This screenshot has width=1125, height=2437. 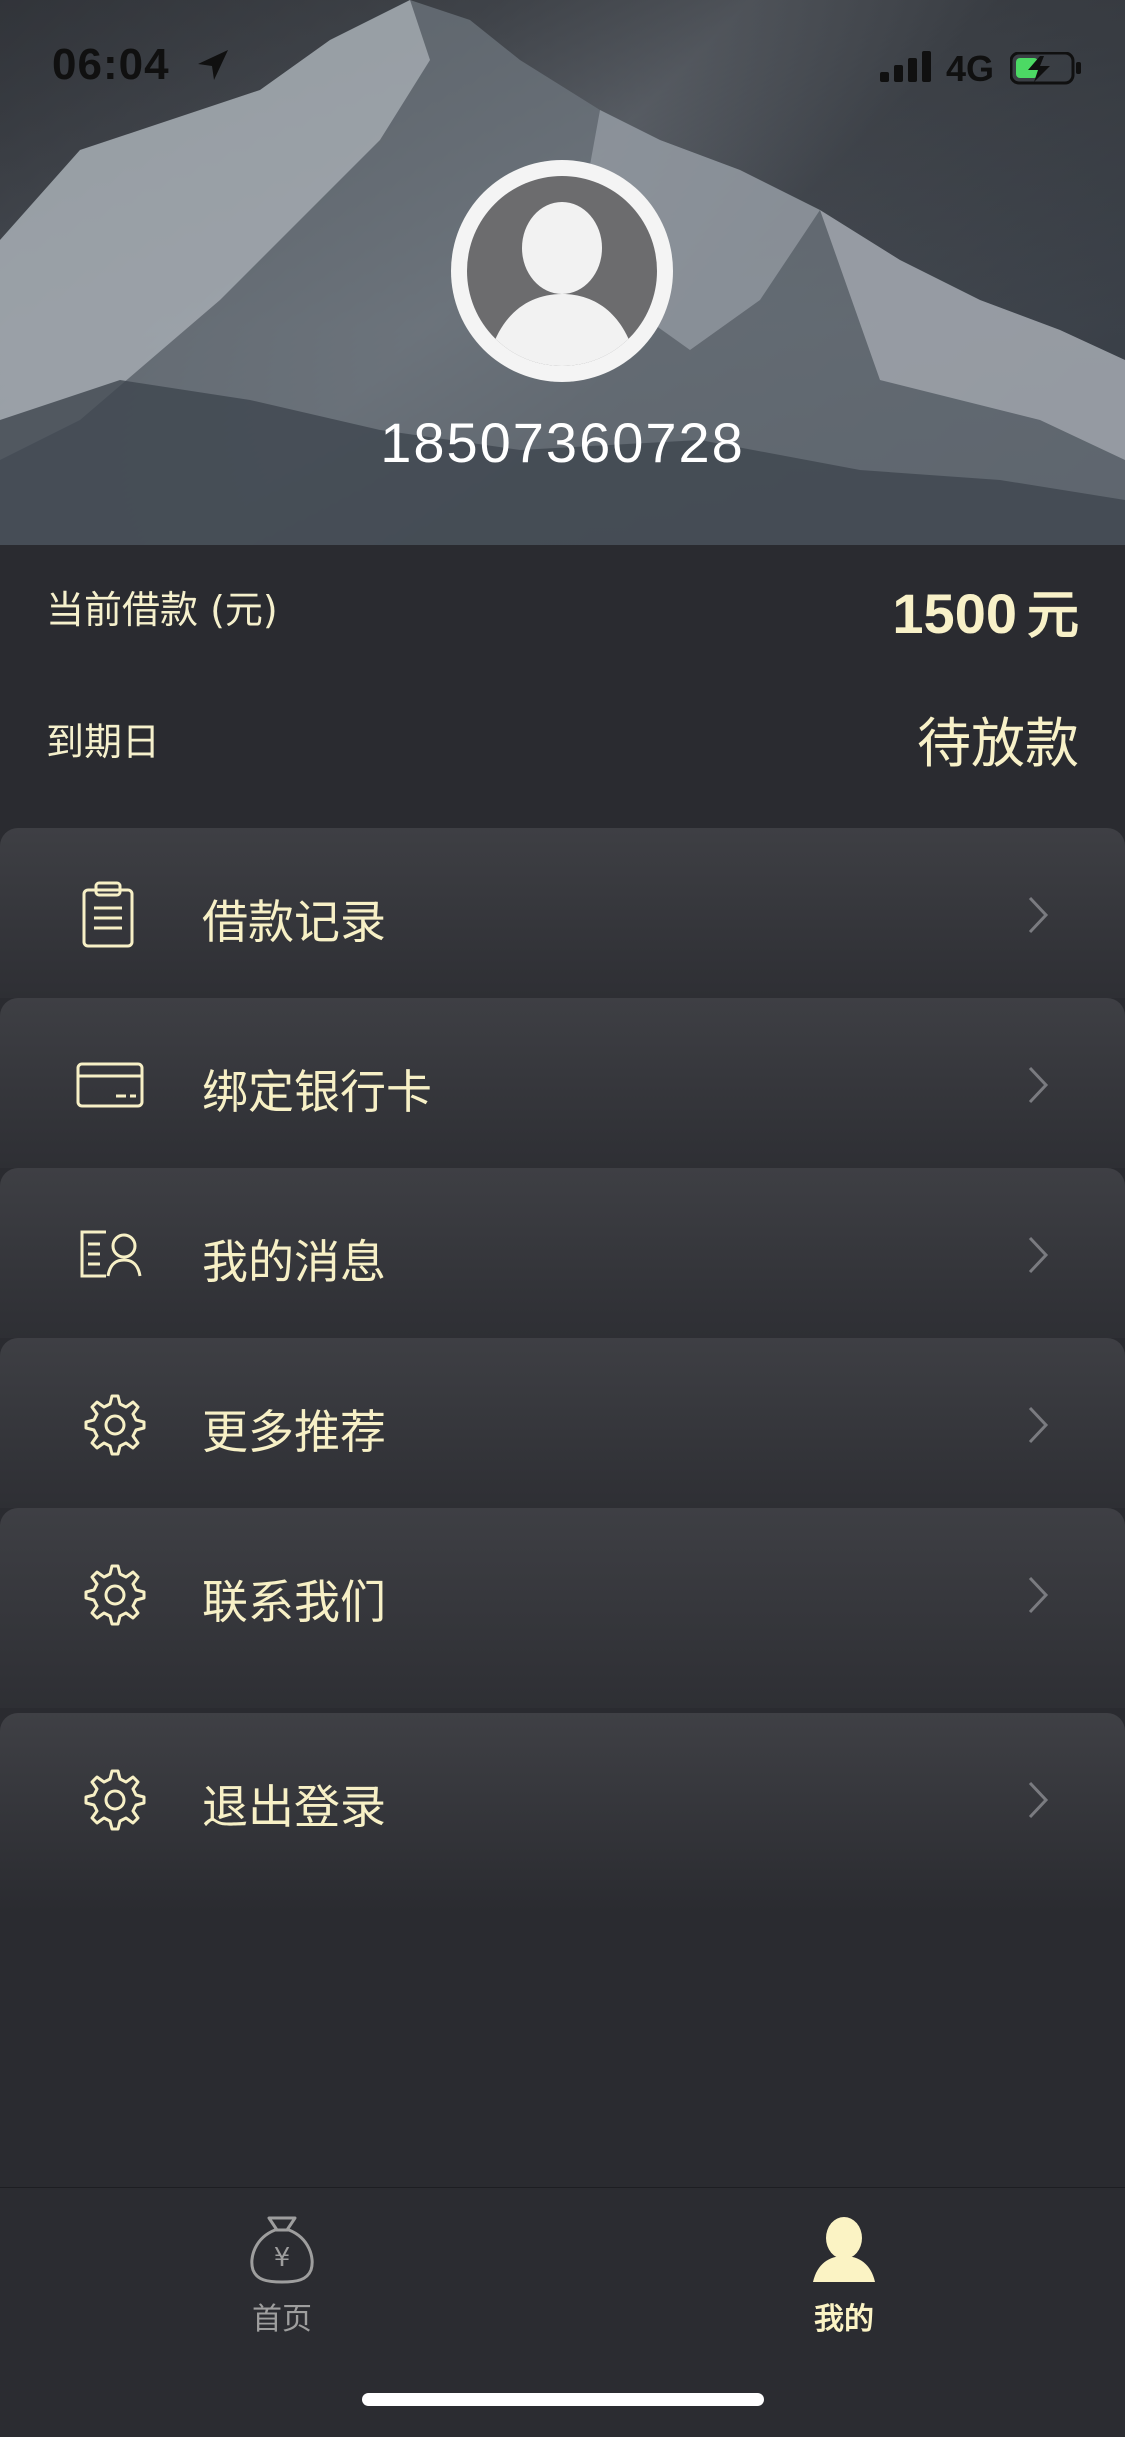 What do you see at coordinates (294, 1432) in the screenshot?
I see `menu-item-label: 更多推荐` at bounding box center [294, 1432].